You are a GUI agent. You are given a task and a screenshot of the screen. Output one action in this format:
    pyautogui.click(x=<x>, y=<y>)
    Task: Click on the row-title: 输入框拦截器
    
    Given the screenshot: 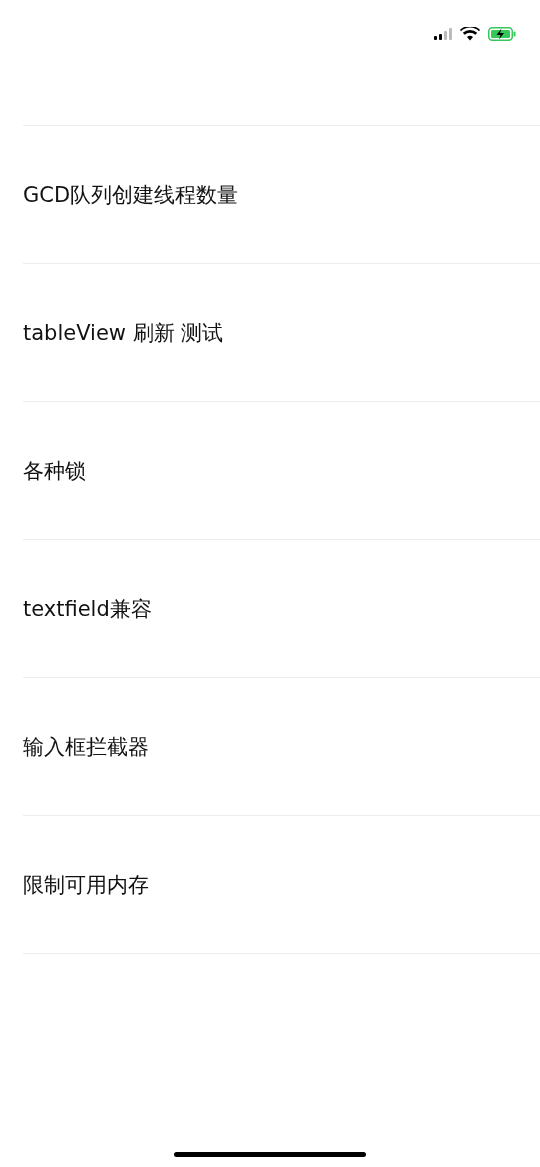 What is the action you would take?
    pyautogui.click(x=86, y=747)
    